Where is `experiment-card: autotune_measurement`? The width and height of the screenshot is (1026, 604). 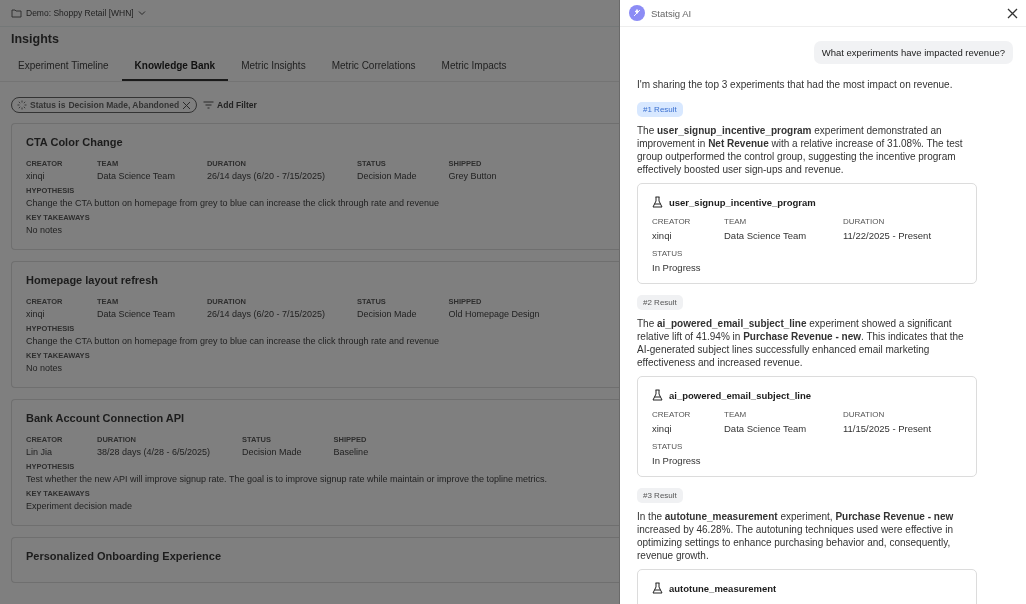 experiment-card: autotune_measurement is located at coordinates (807, 586).